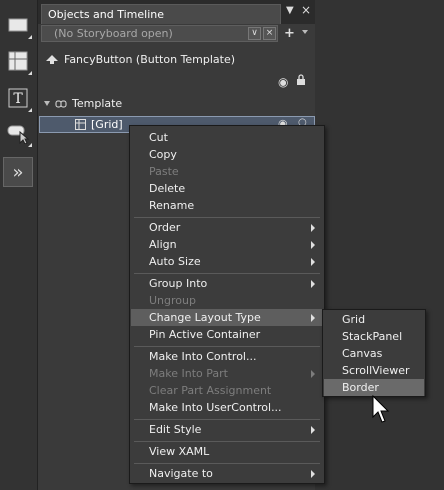 The image size is (444, 490). Describe the element at coordinates (374, 387) in the screenshot. I see `submenu-item-border: Border` at that location.